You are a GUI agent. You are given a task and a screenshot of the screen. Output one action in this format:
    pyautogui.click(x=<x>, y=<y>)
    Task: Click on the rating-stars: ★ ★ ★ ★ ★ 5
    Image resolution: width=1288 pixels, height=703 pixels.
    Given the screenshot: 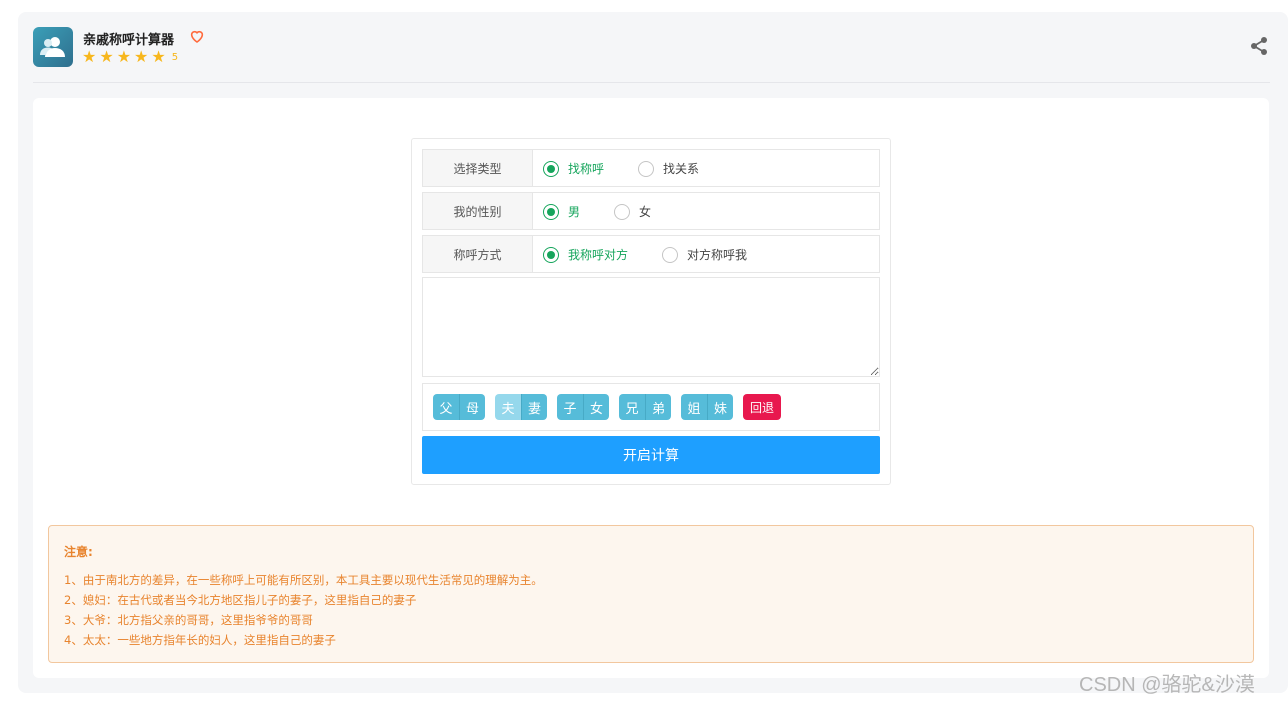 What is the action you would take?
    pyautogui.click(x=130, y=57)
    